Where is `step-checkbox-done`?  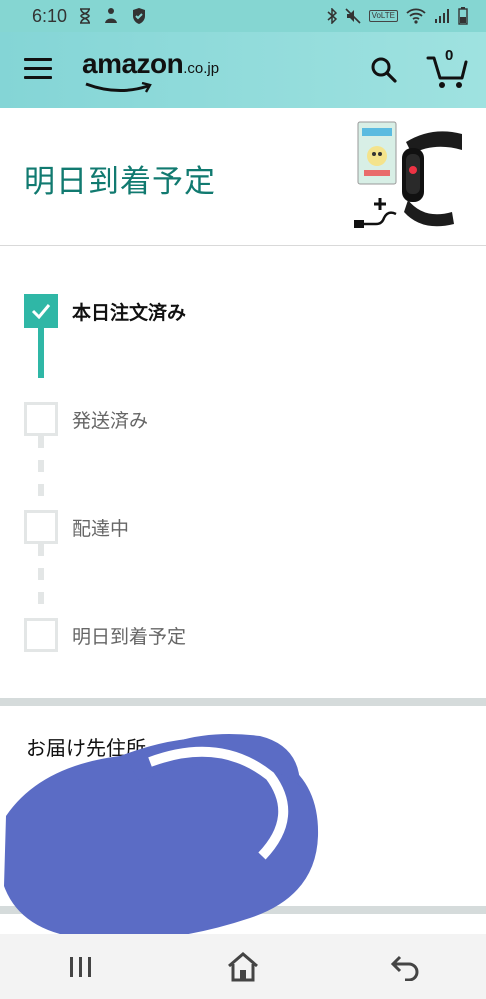
step-checkbox-done is located at coordinates (41, 311).